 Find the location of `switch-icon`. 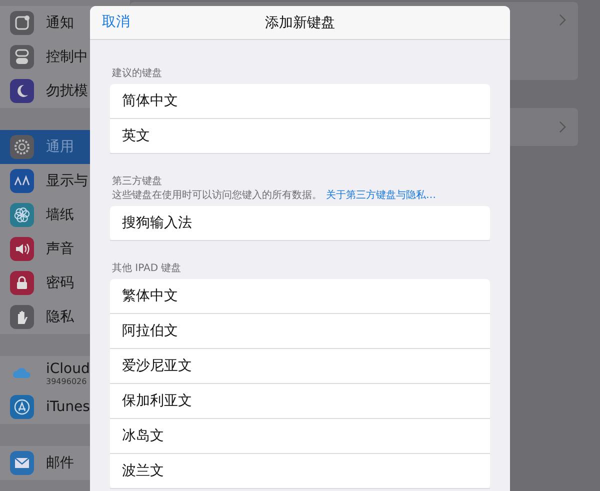

switch-icon is located at coordinates (22, 57).